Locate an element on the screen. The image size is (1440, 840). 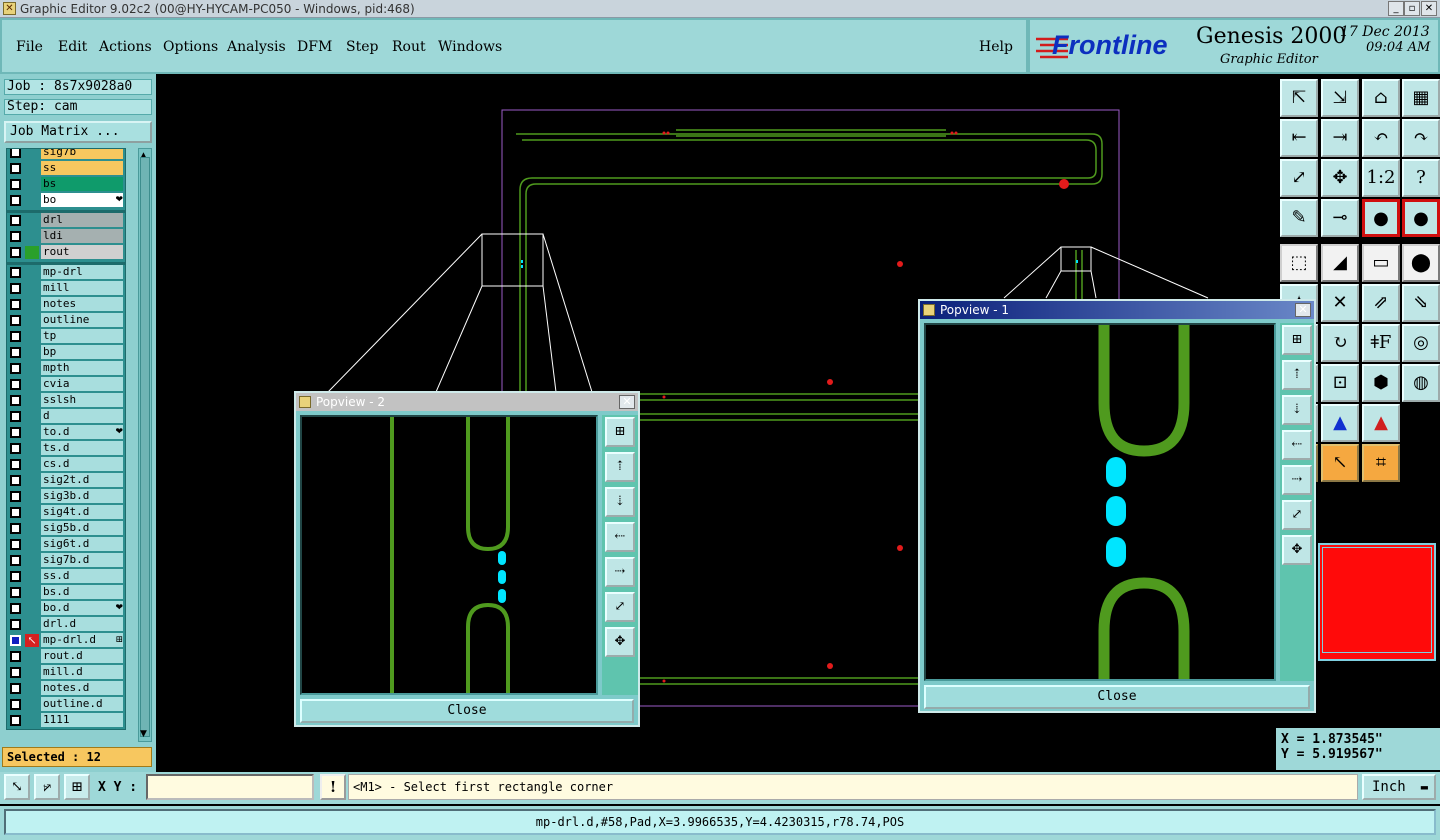
close-window-button: ✕ is located at coordinates (1429, 8).